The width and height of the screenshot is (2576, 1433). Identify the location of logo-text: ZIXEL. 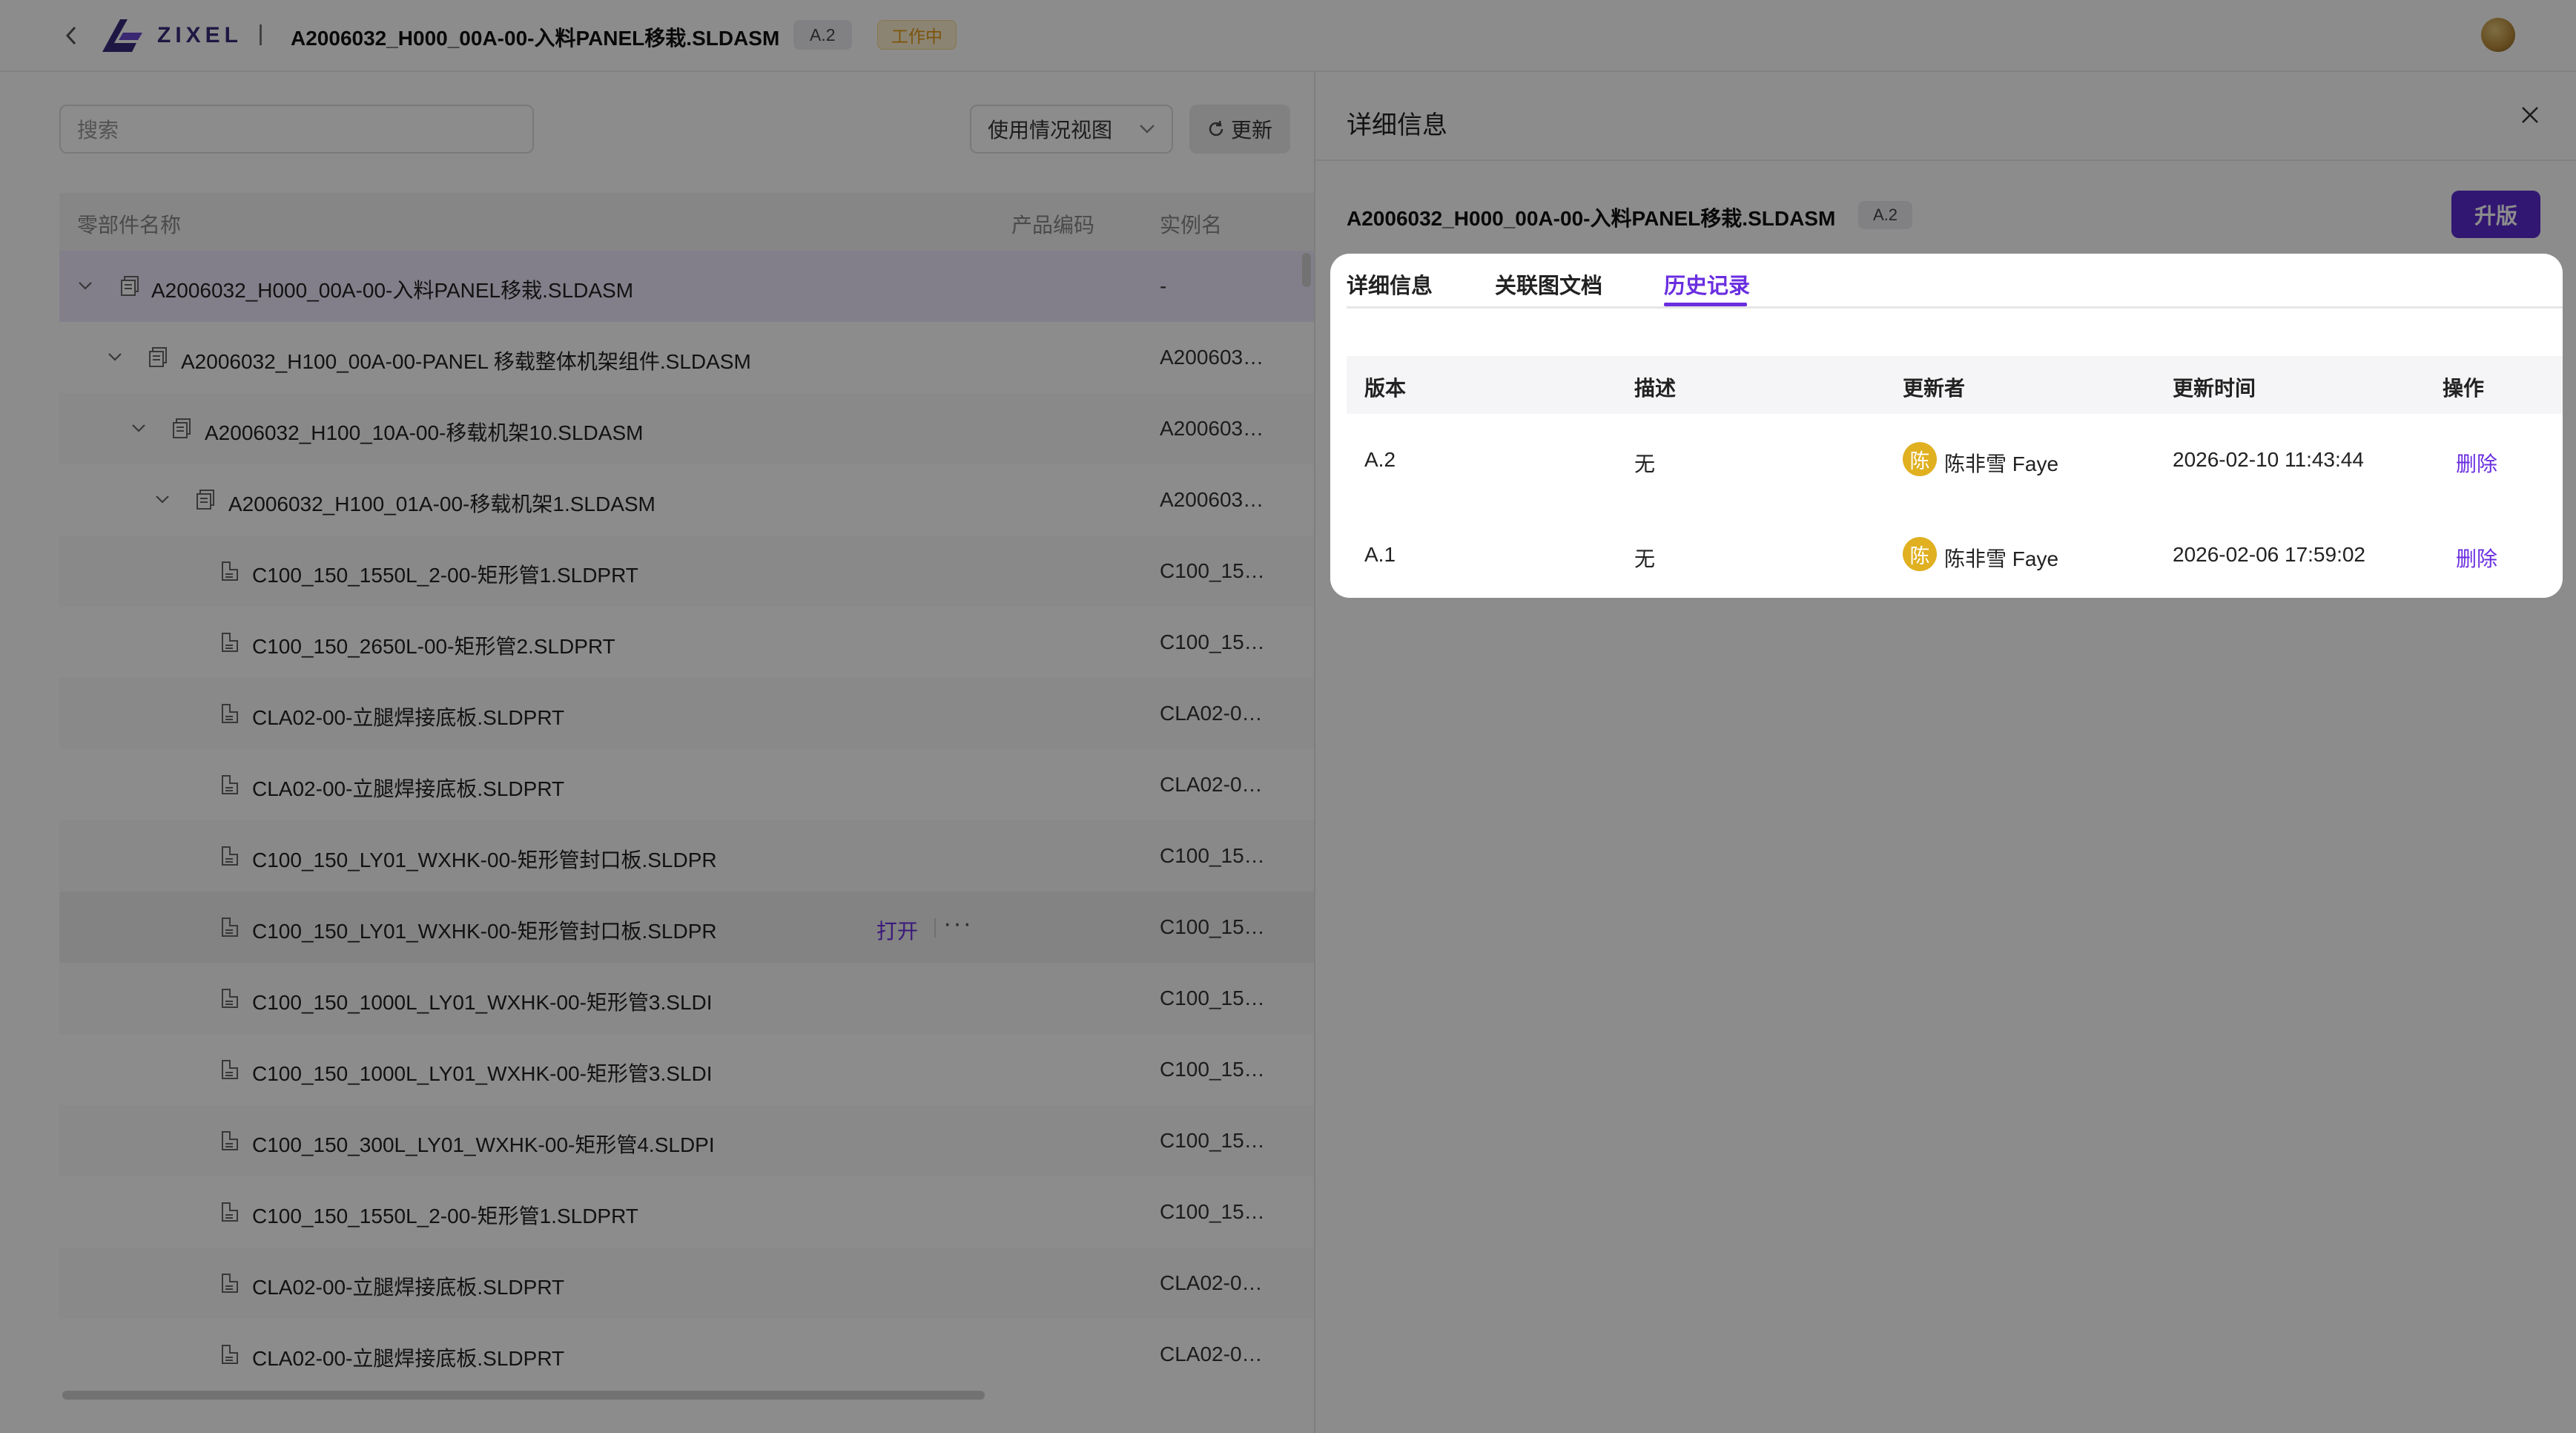
(200, 35).